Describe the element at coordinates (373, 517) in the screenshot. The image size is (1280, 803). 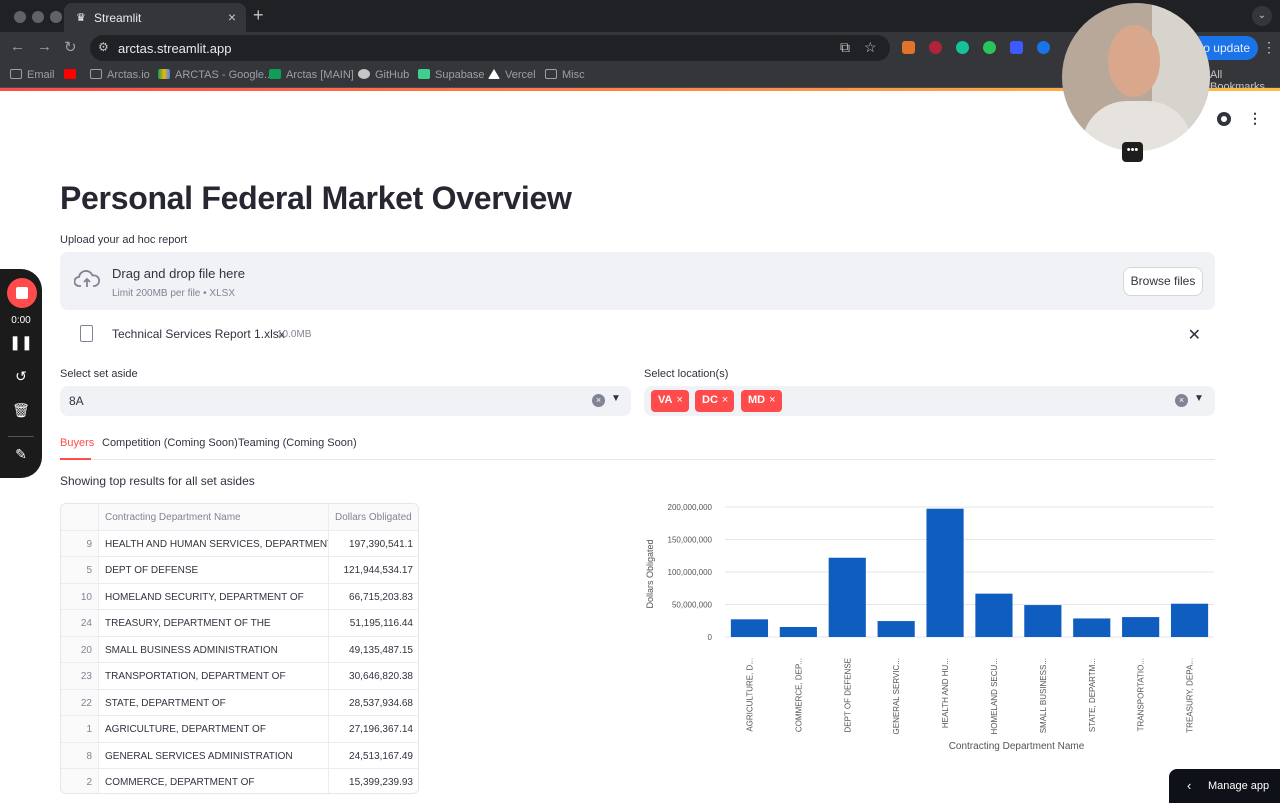
I see `column-header-dollars: Dollars Obligated` at that location.